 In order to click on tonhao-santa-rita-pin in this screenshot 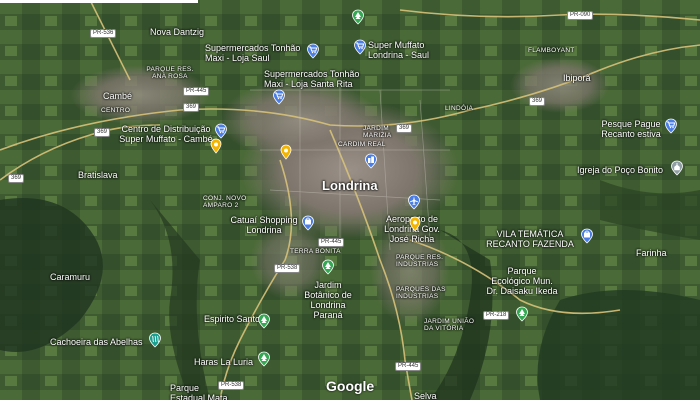, I will do `click(279, 97)`.